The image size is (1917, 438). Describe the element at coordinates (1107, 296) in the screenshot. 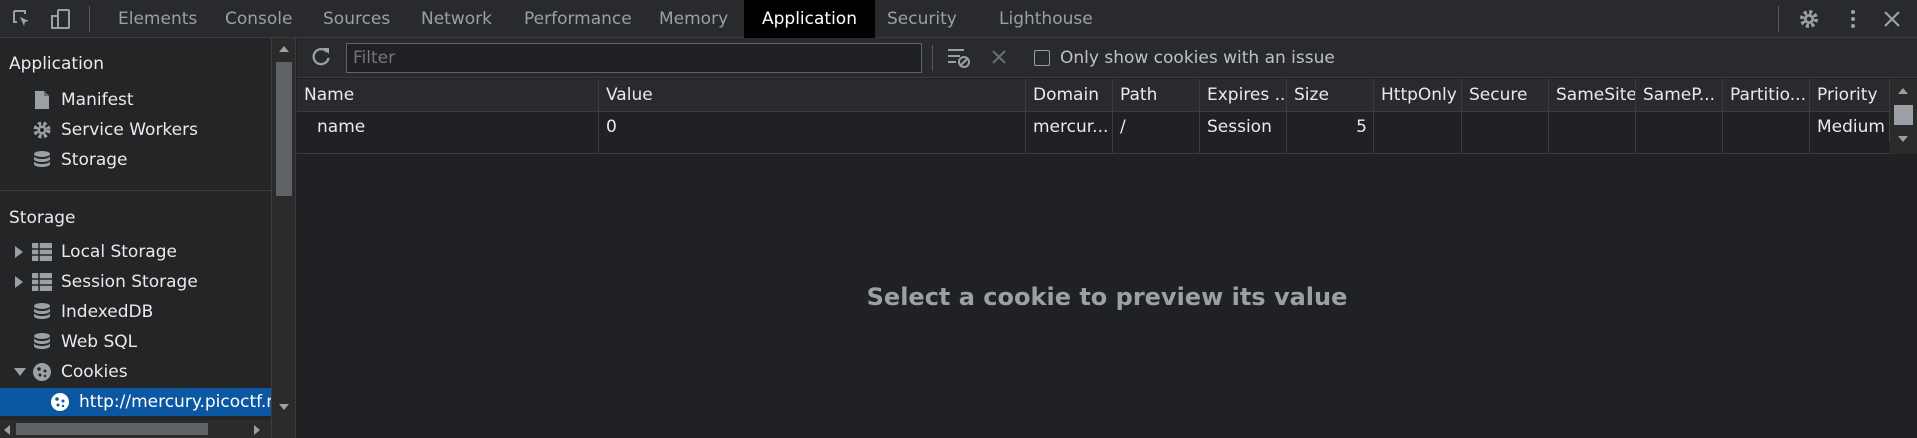

I see `preview-placeholder-message: Select a cookie to preview its value` at that location.